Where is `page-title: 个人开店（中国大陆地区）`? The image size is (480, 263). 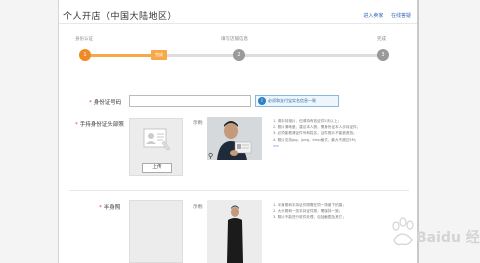
page-title: 个人开店（中国大陆地区） is located at coordinates (120, 17).